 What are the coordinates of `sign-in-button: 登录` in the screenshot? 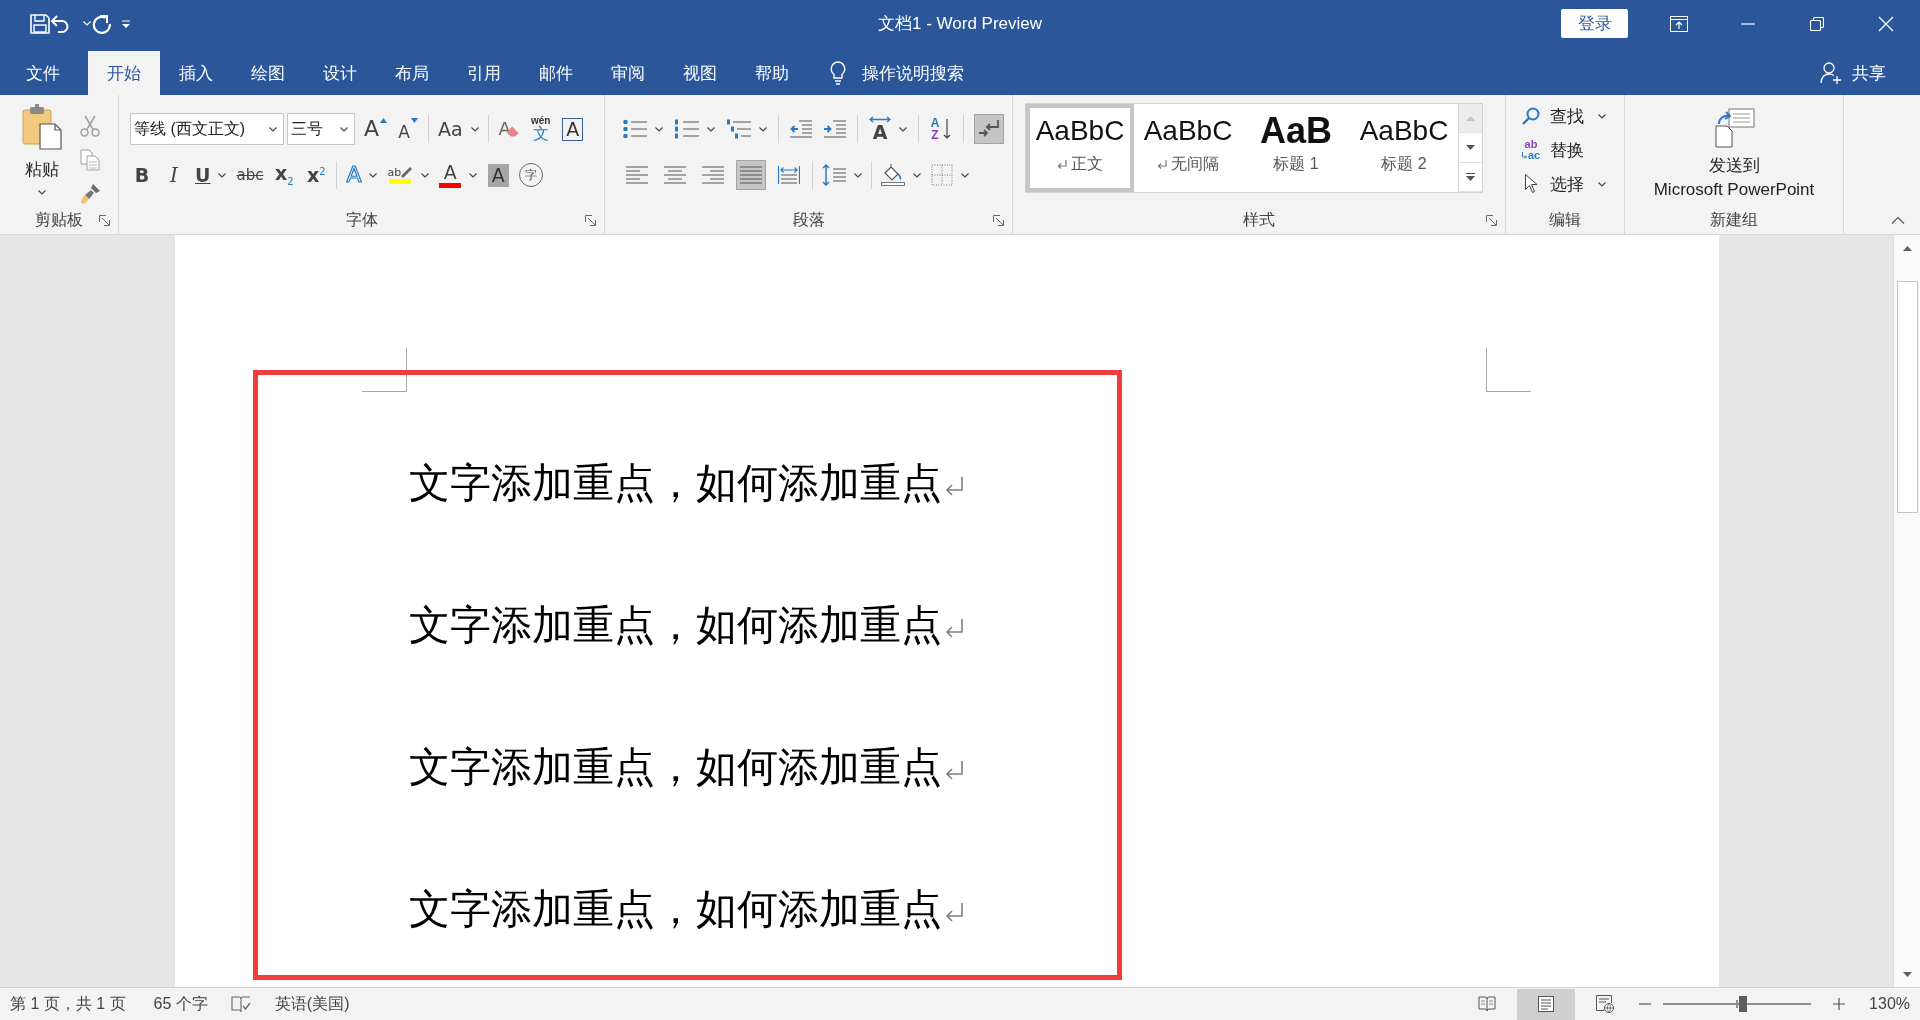 It's located at (1594, 23).